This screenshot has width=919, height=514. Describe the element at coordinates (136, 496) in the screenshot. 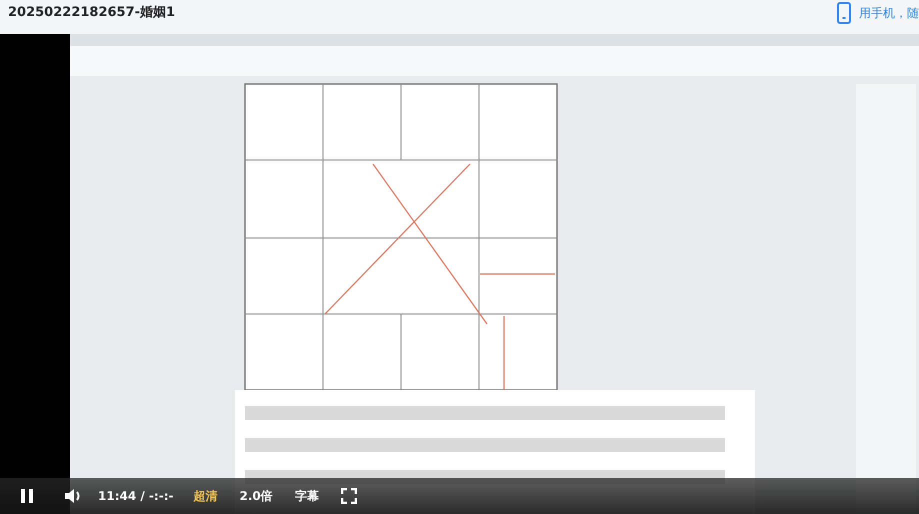

I see `playback-time: 11:44 / -:-:-` at that location.